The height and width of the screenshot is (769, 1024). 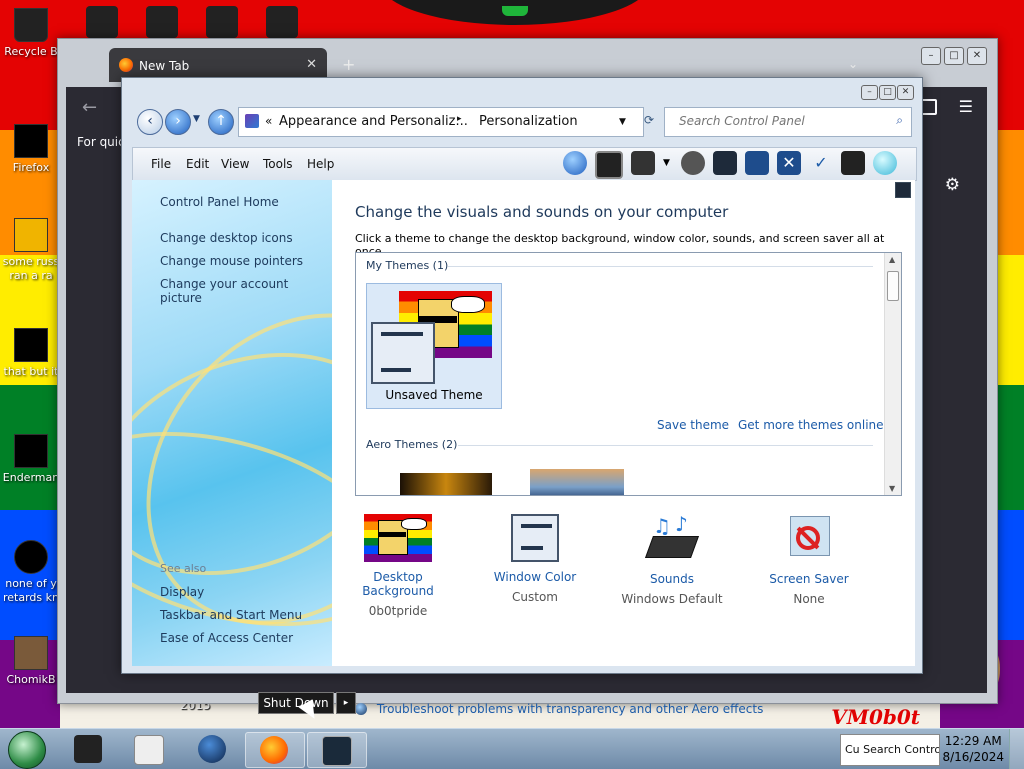 What do you see at coordinates (892, 374) in the screenshot?
I see `theme-list-scrollbar: ▲ ▼` at bounding box center [892, 374].